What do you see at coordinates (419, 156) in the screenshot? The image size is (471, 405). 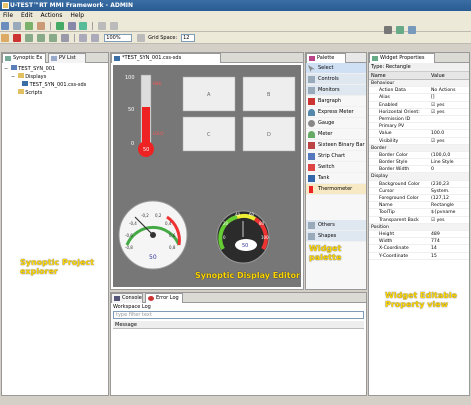 I see `property-row: Border Color (100,0,0` at bounding box center [419, 156].